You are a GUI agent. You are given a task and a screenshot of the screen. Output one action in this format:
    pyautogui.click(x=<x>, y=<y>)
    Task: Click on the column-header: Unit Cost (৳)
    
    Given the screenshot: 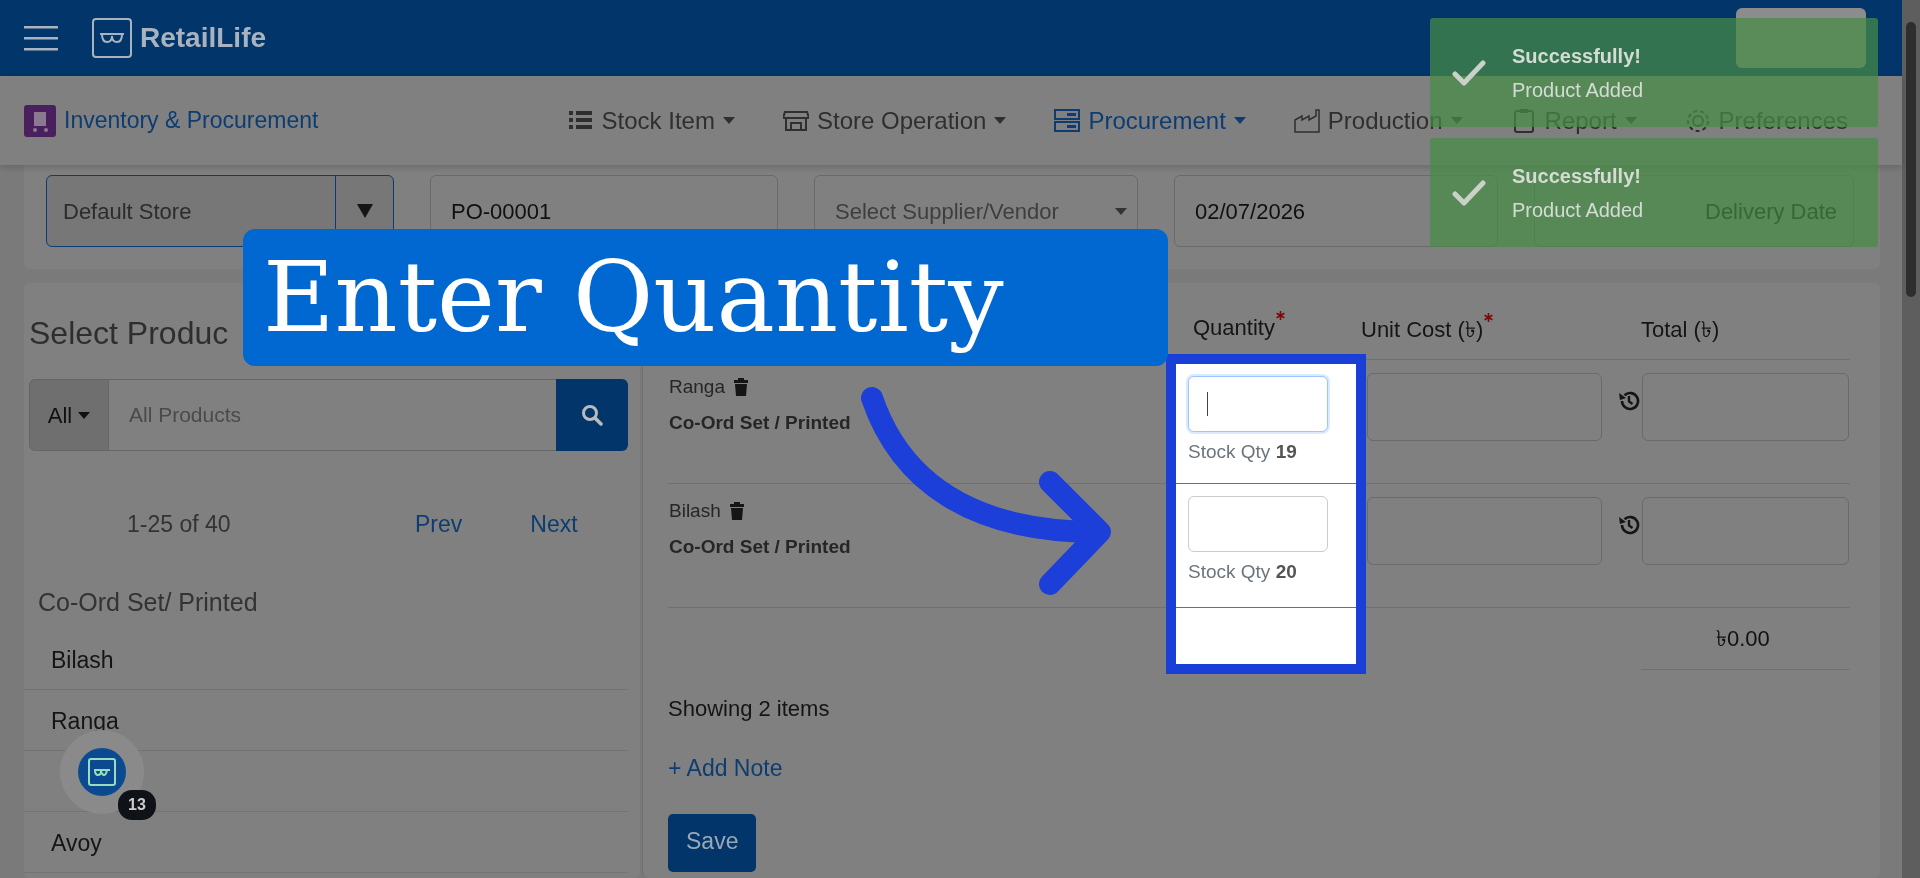 What is the action you would take?
    pyautogui.click(x=1422, y=330)
    